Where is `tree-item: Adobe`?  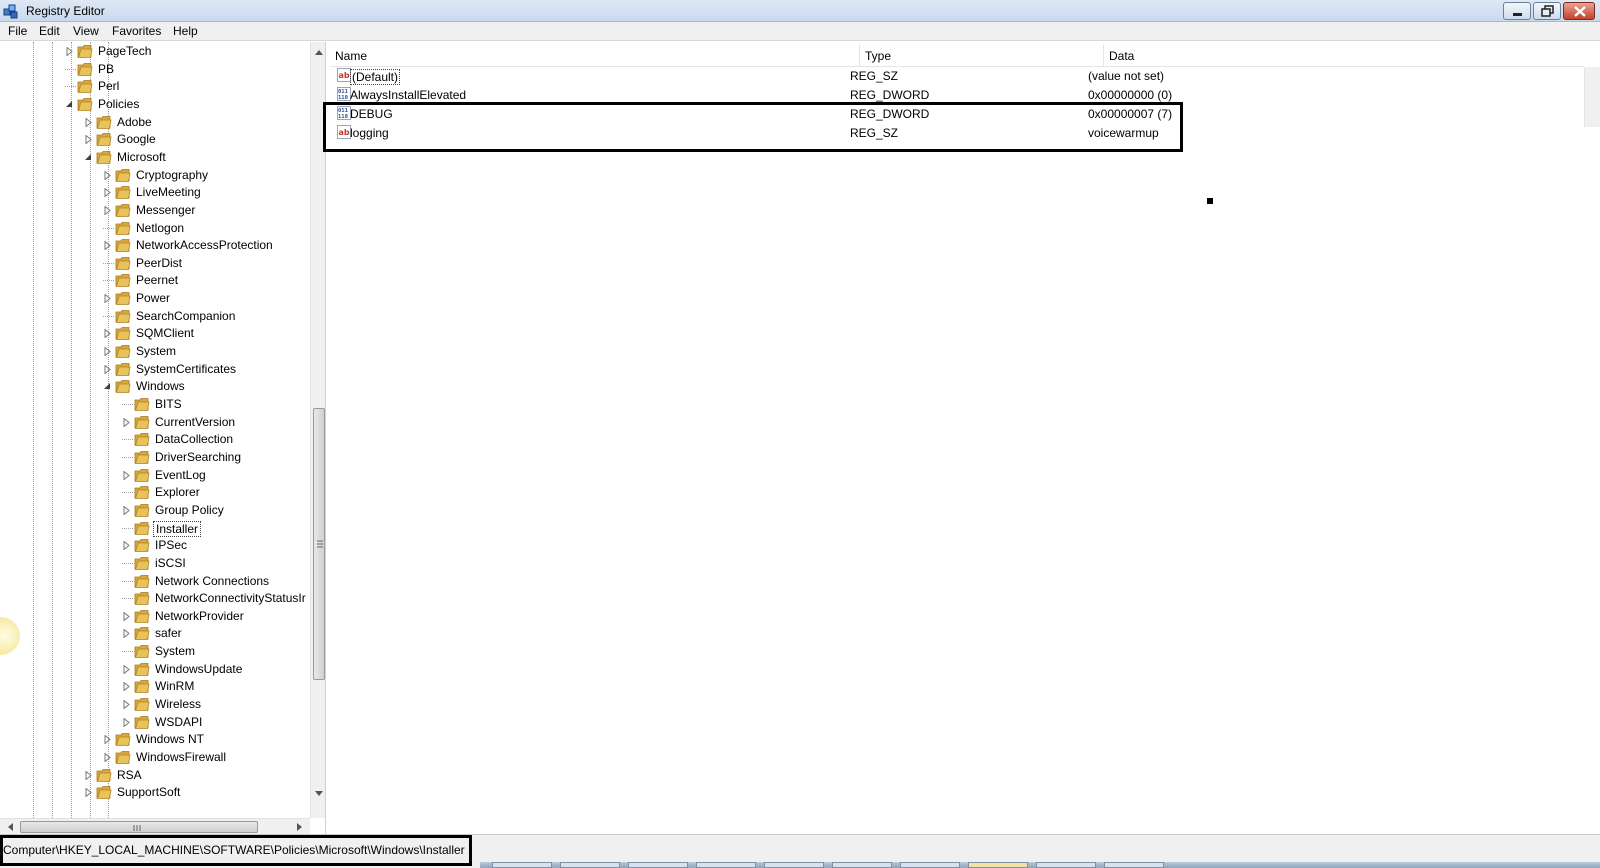 tree-item: Adobe is located at coordinates (204, 122).